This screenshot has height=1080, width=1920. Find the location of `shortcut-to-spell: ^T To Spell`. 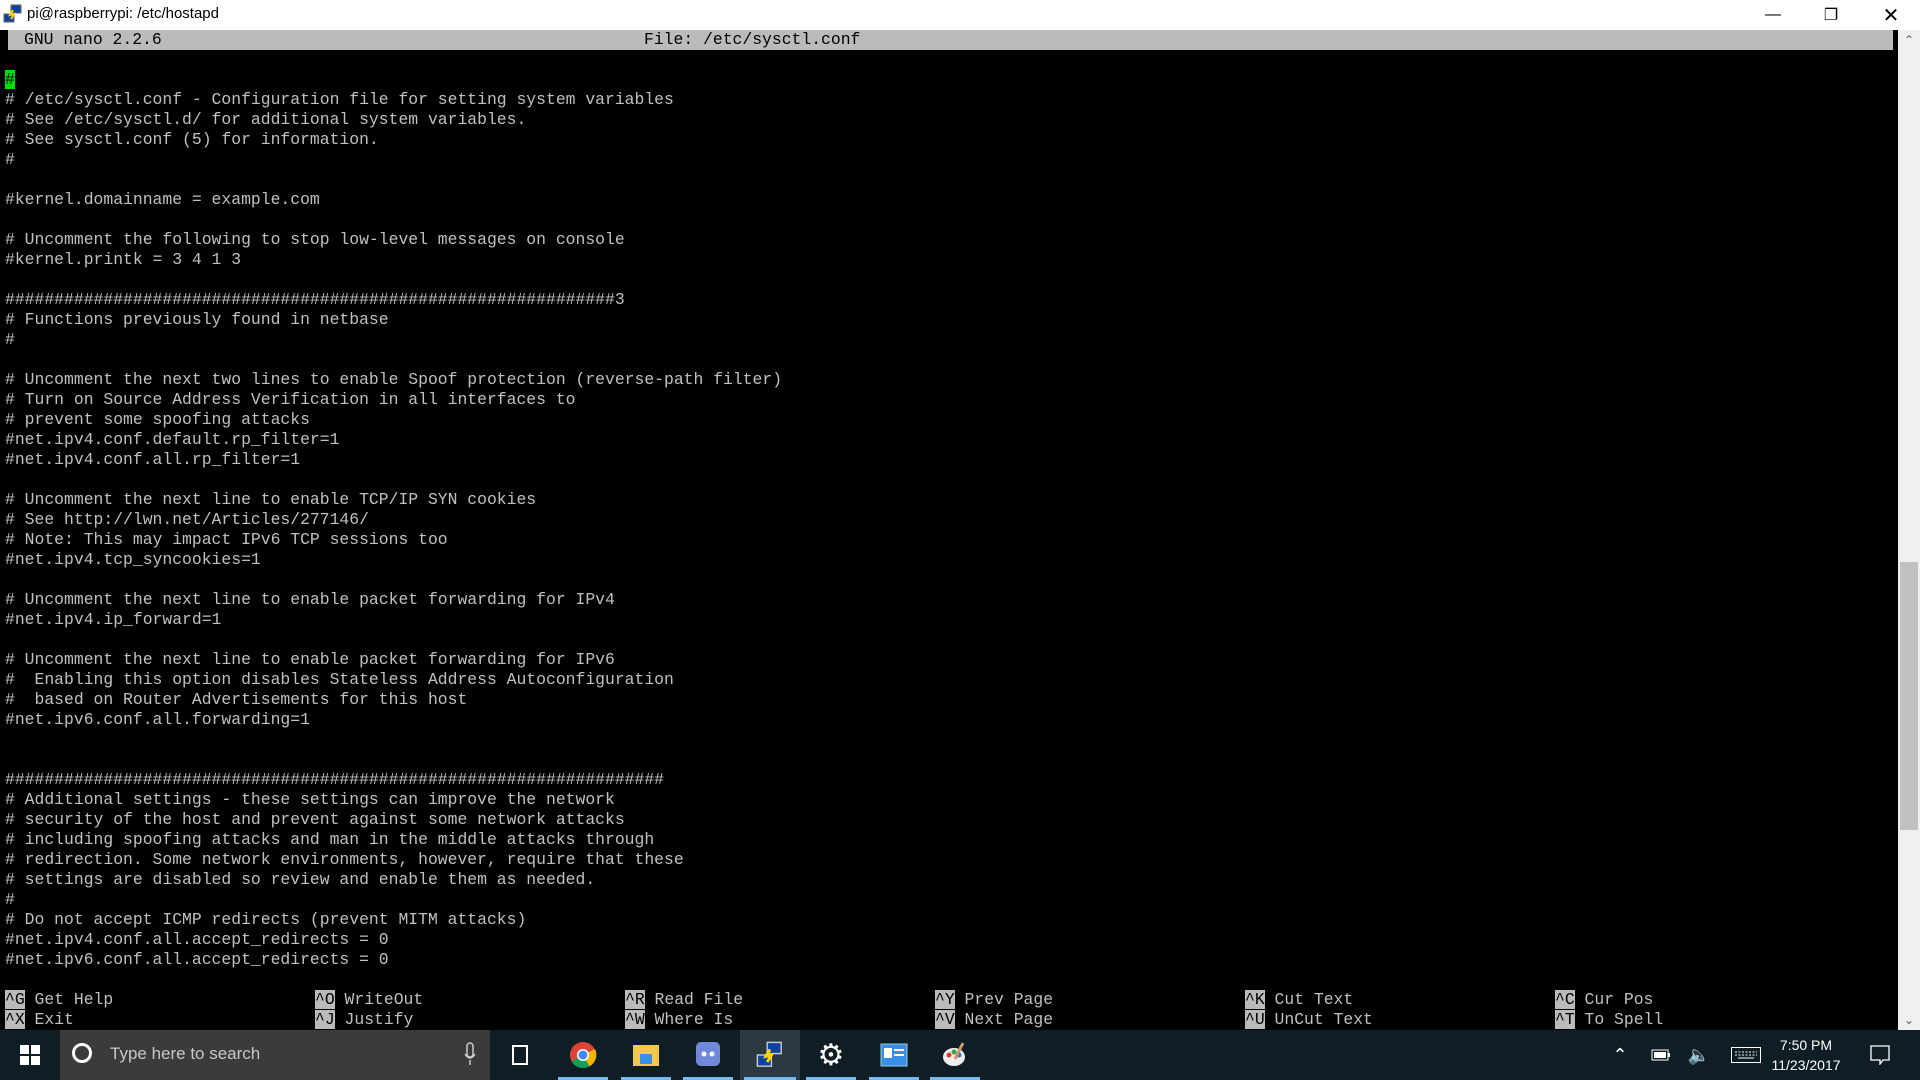

shortcut-to-spell: ^T To Spell is located at coordinates (1609, 1020).